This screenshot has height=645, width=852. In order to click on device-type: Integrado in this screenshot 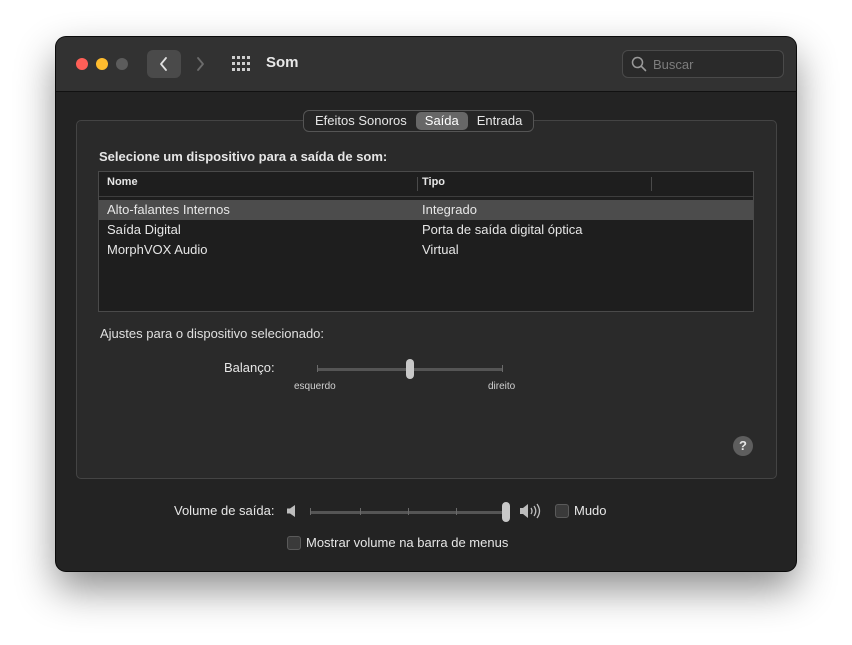, I will do `click(449, 209)`.